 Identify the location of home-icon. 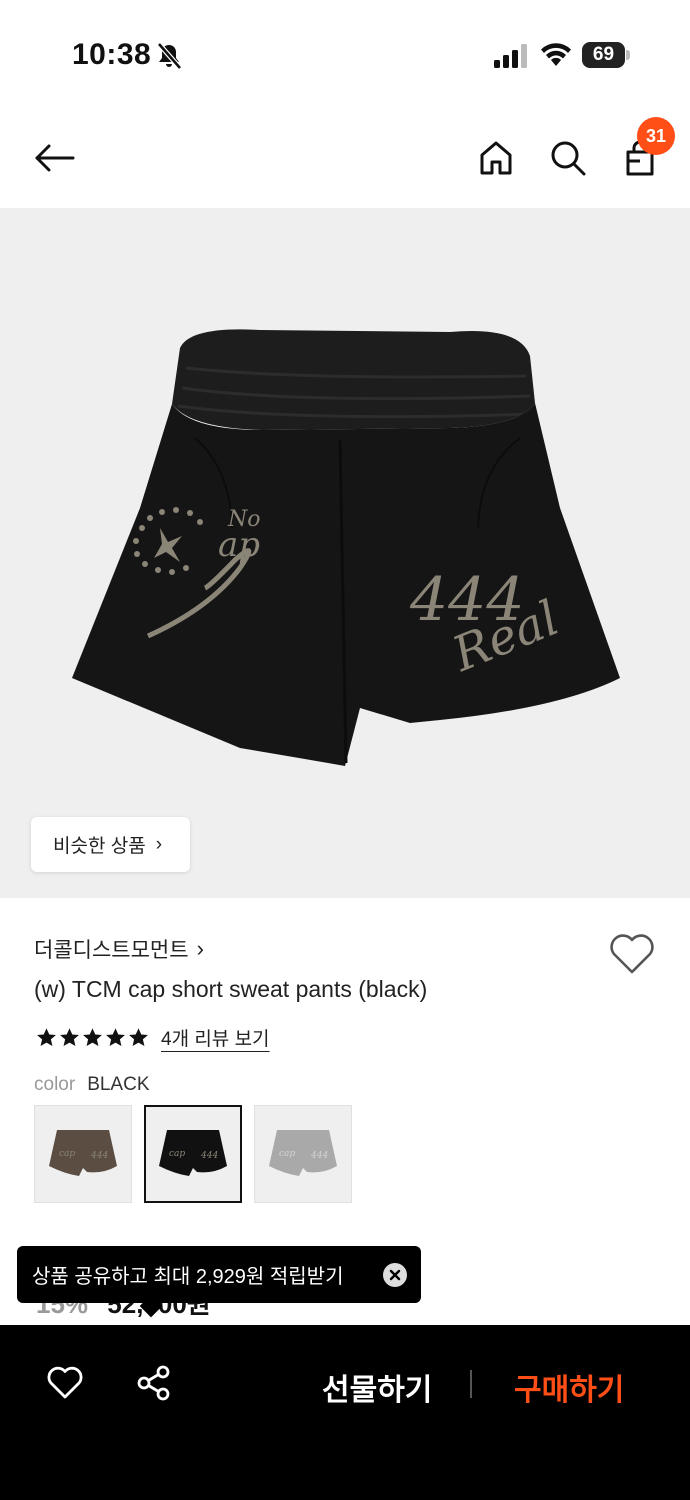
(496, 158).